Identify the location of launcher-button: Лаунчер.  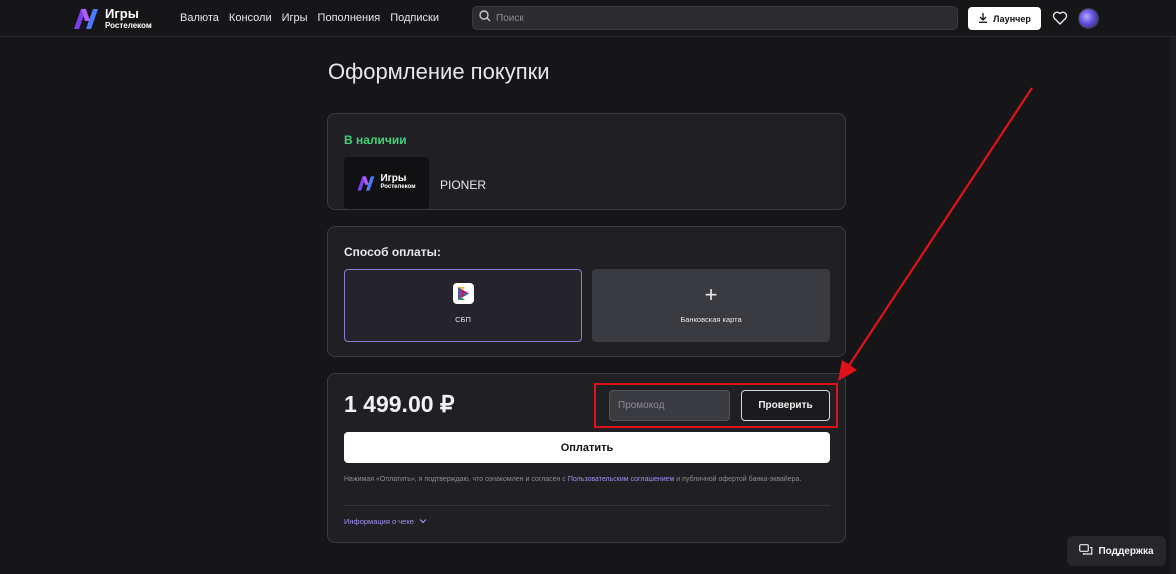
(1004, 18).